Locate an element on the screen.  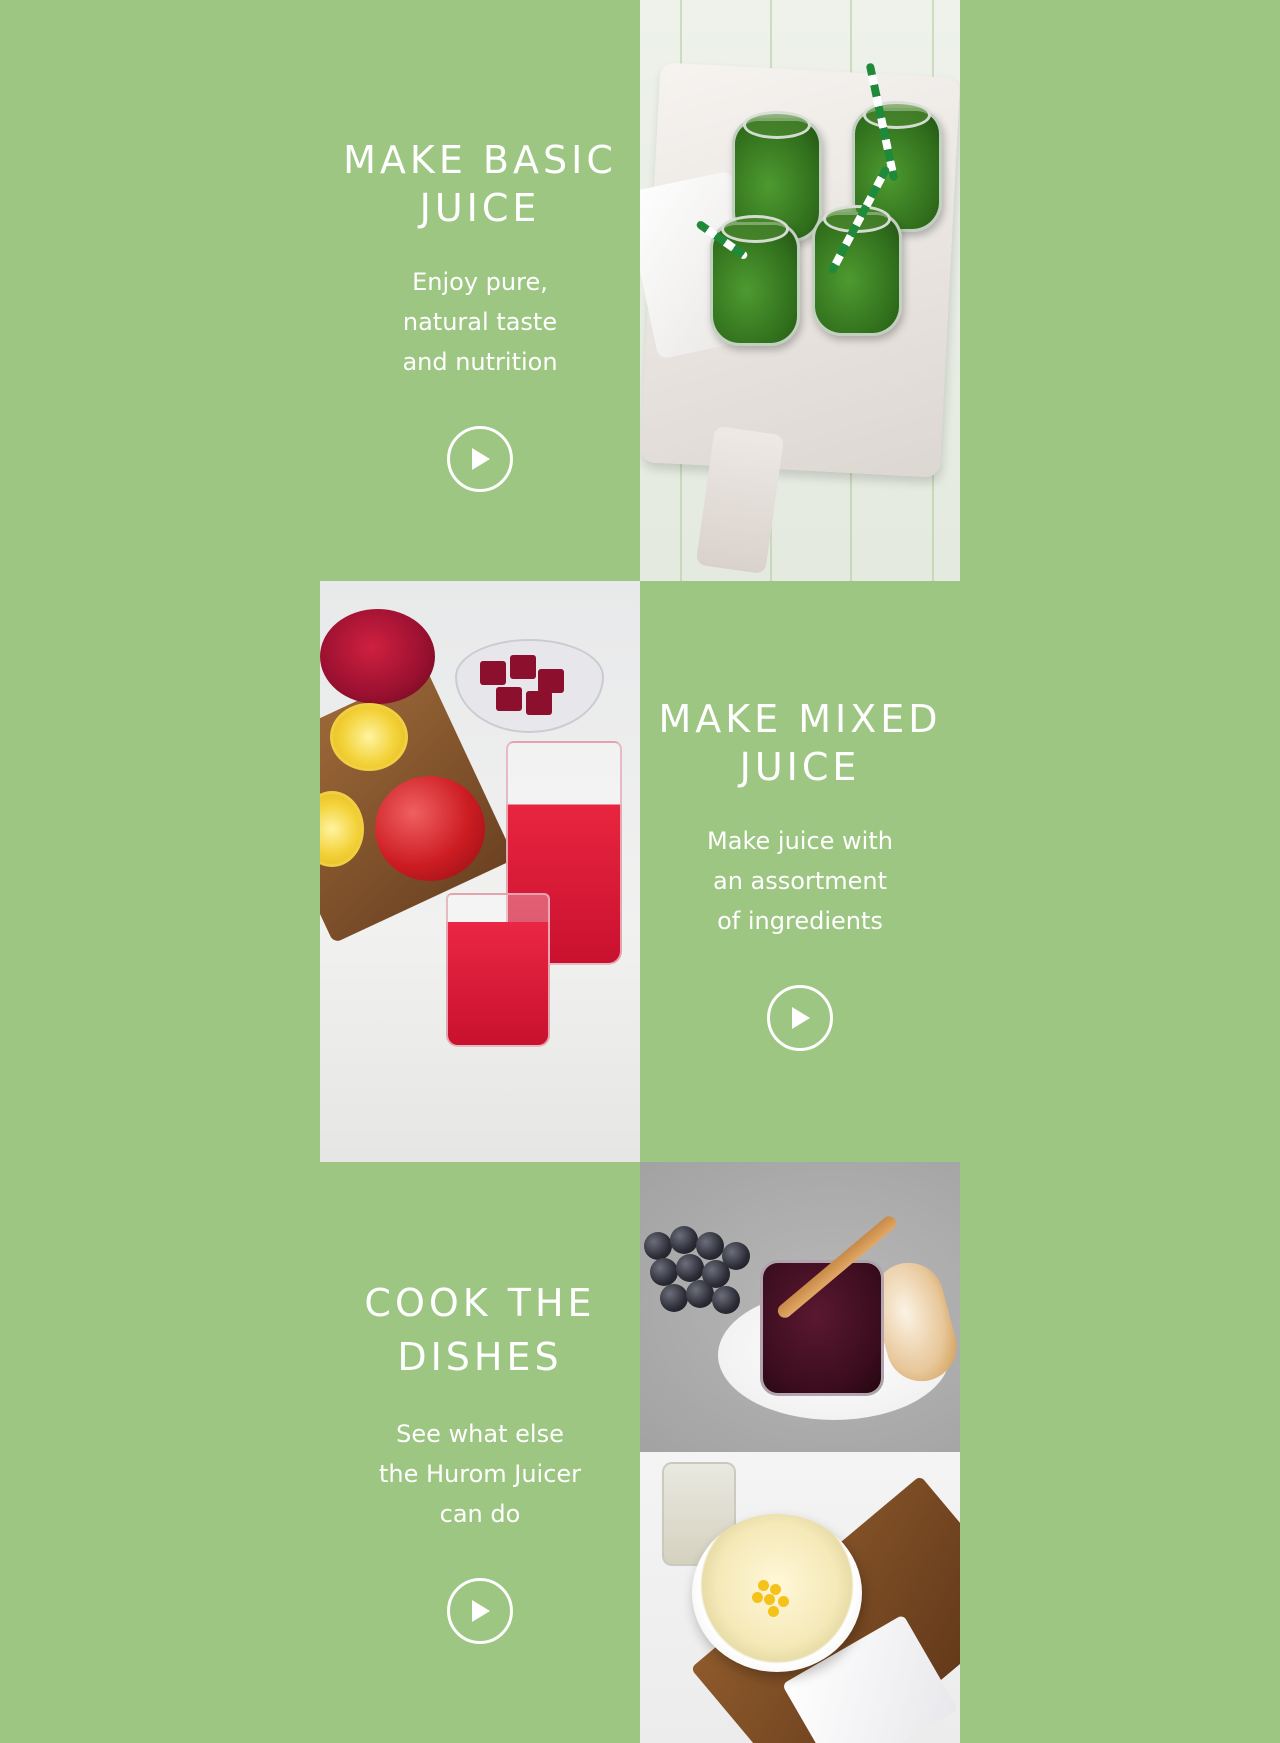
section-description: Enjoy pure, natural taste and nutrition is located at coordinates (480, 322).